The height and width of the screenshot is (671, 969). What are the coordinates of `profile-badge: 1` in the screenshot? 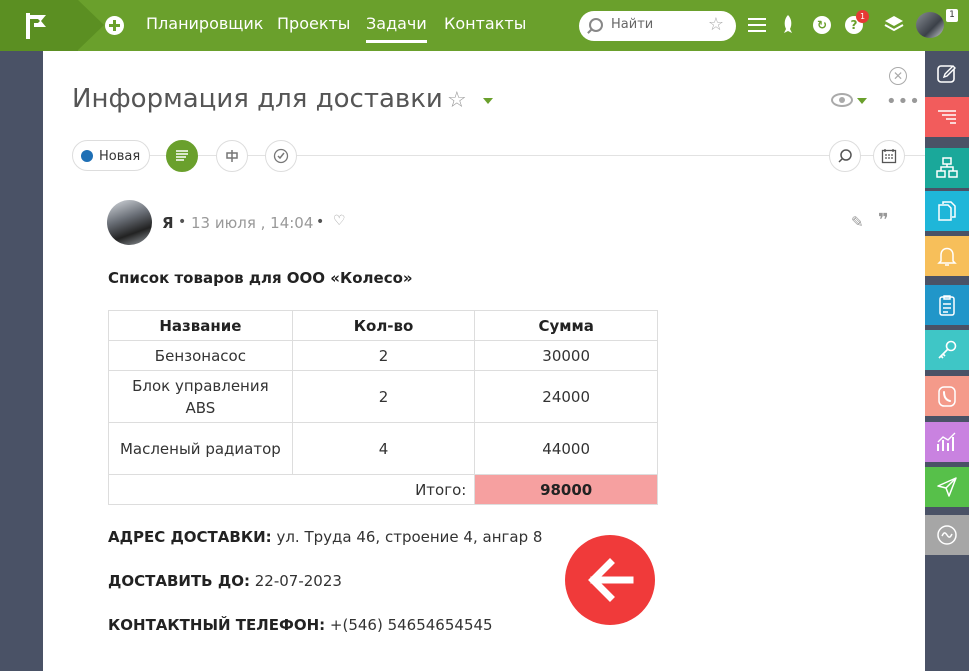 It's located at (952, 15).